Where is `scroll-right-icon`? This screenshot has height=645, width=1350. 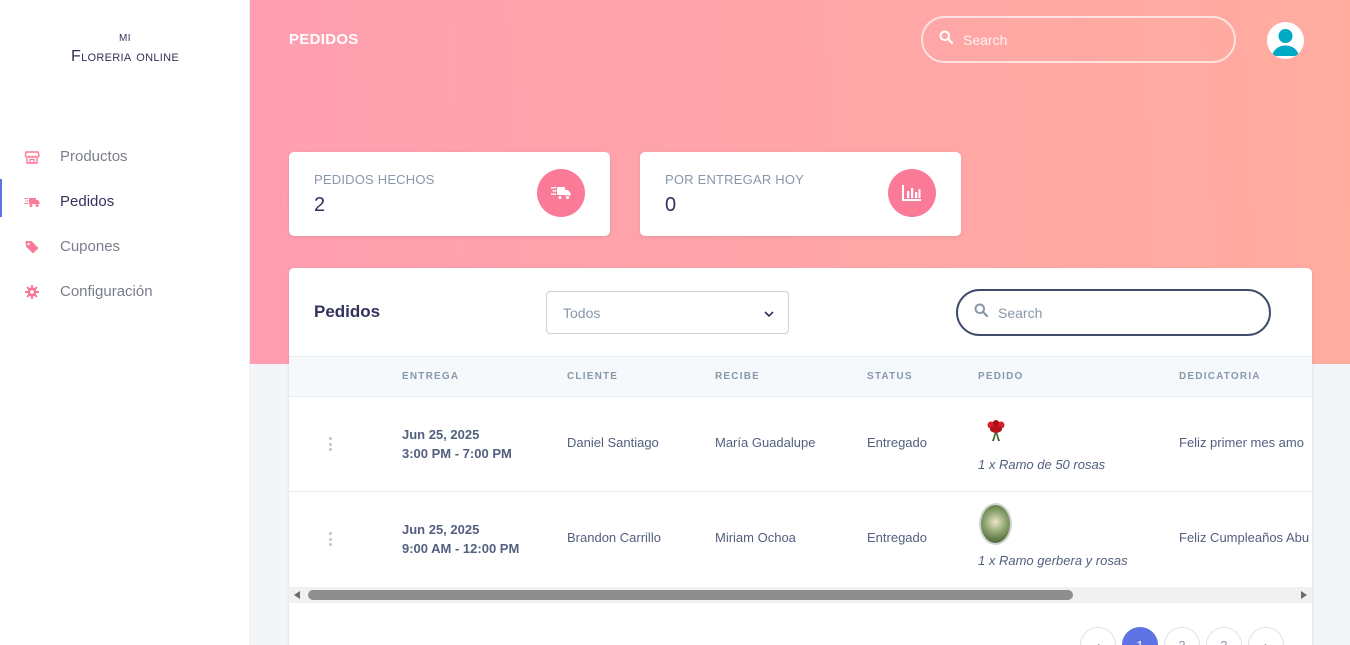
scroll-right-icon is located at coordinates (1304, 595).